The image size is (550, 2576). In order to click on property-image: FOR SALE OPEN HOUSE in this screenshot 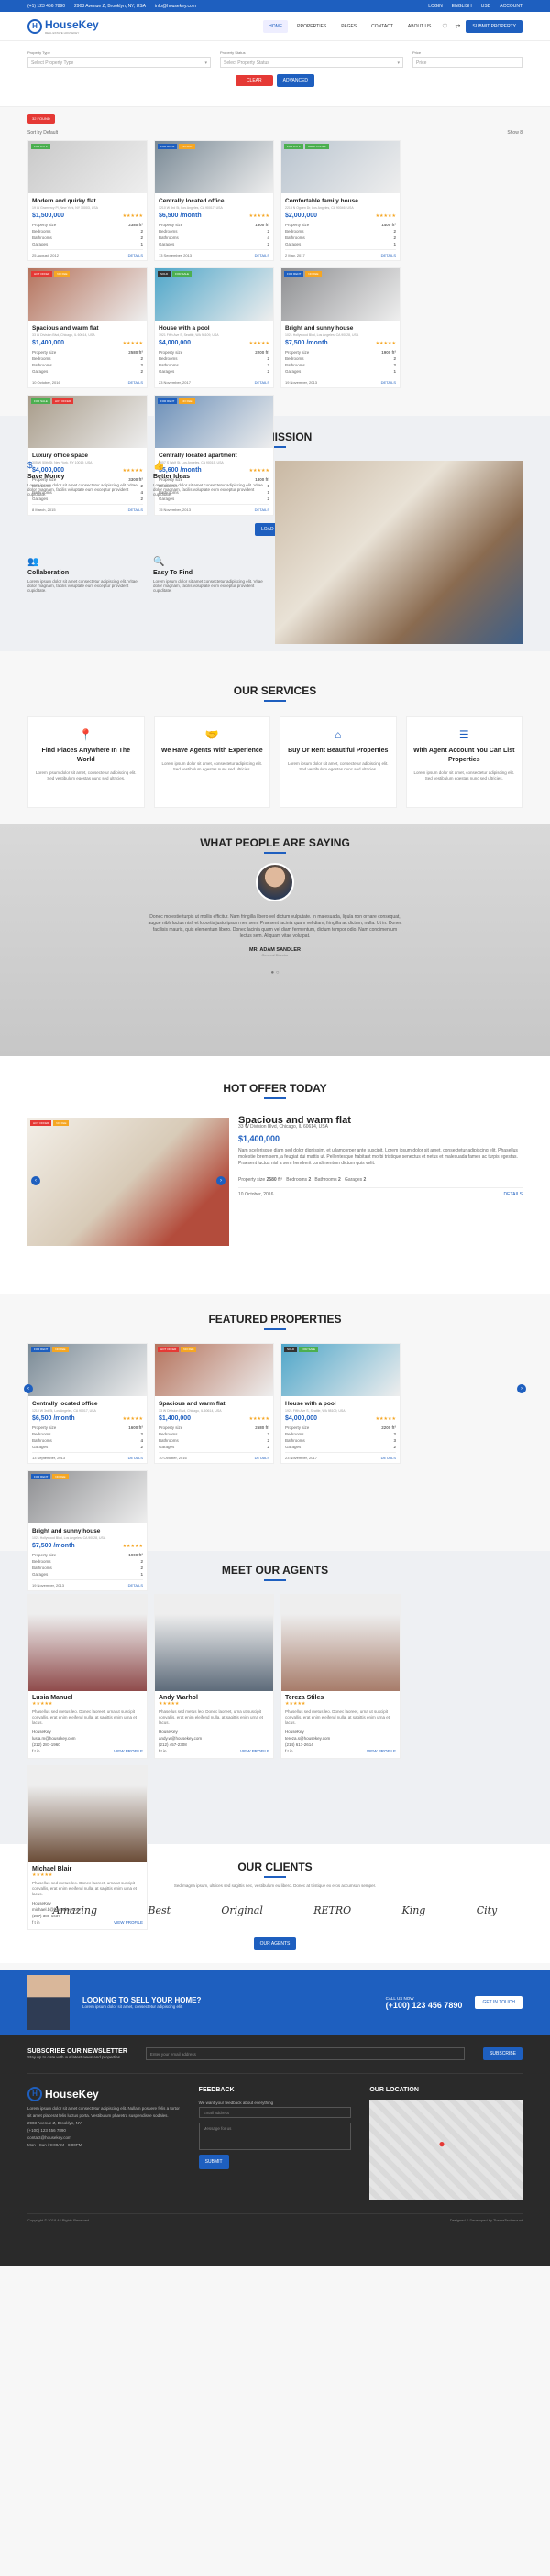, I will do `click(340, 167)`.